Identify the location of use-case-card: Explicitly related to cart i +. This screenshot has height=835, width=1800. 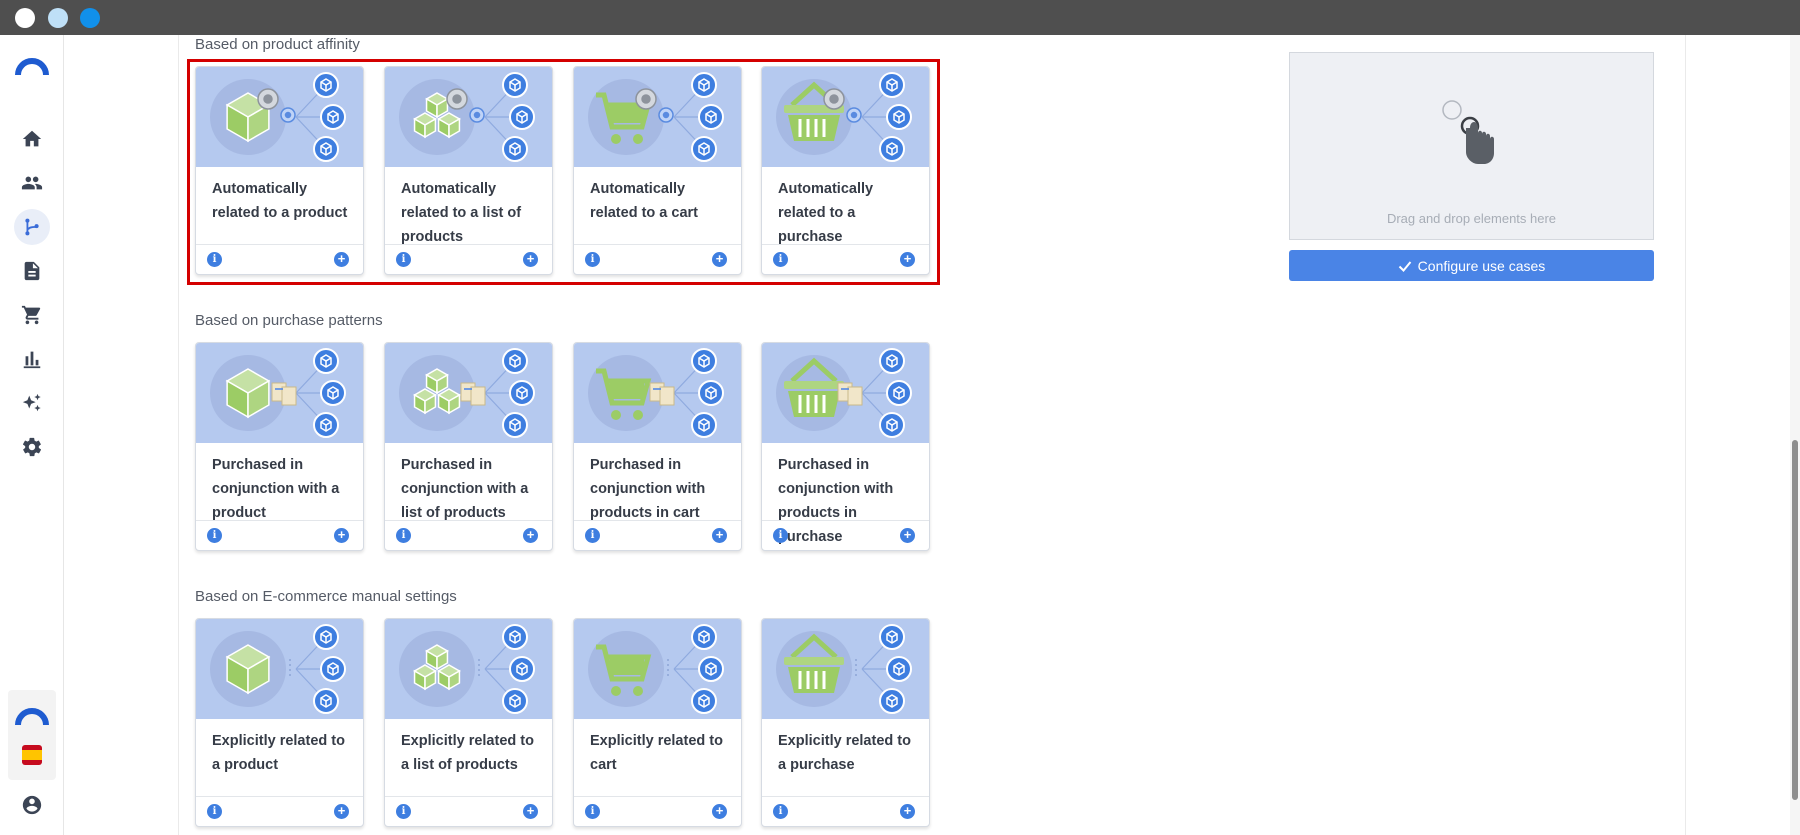
(657, 722).